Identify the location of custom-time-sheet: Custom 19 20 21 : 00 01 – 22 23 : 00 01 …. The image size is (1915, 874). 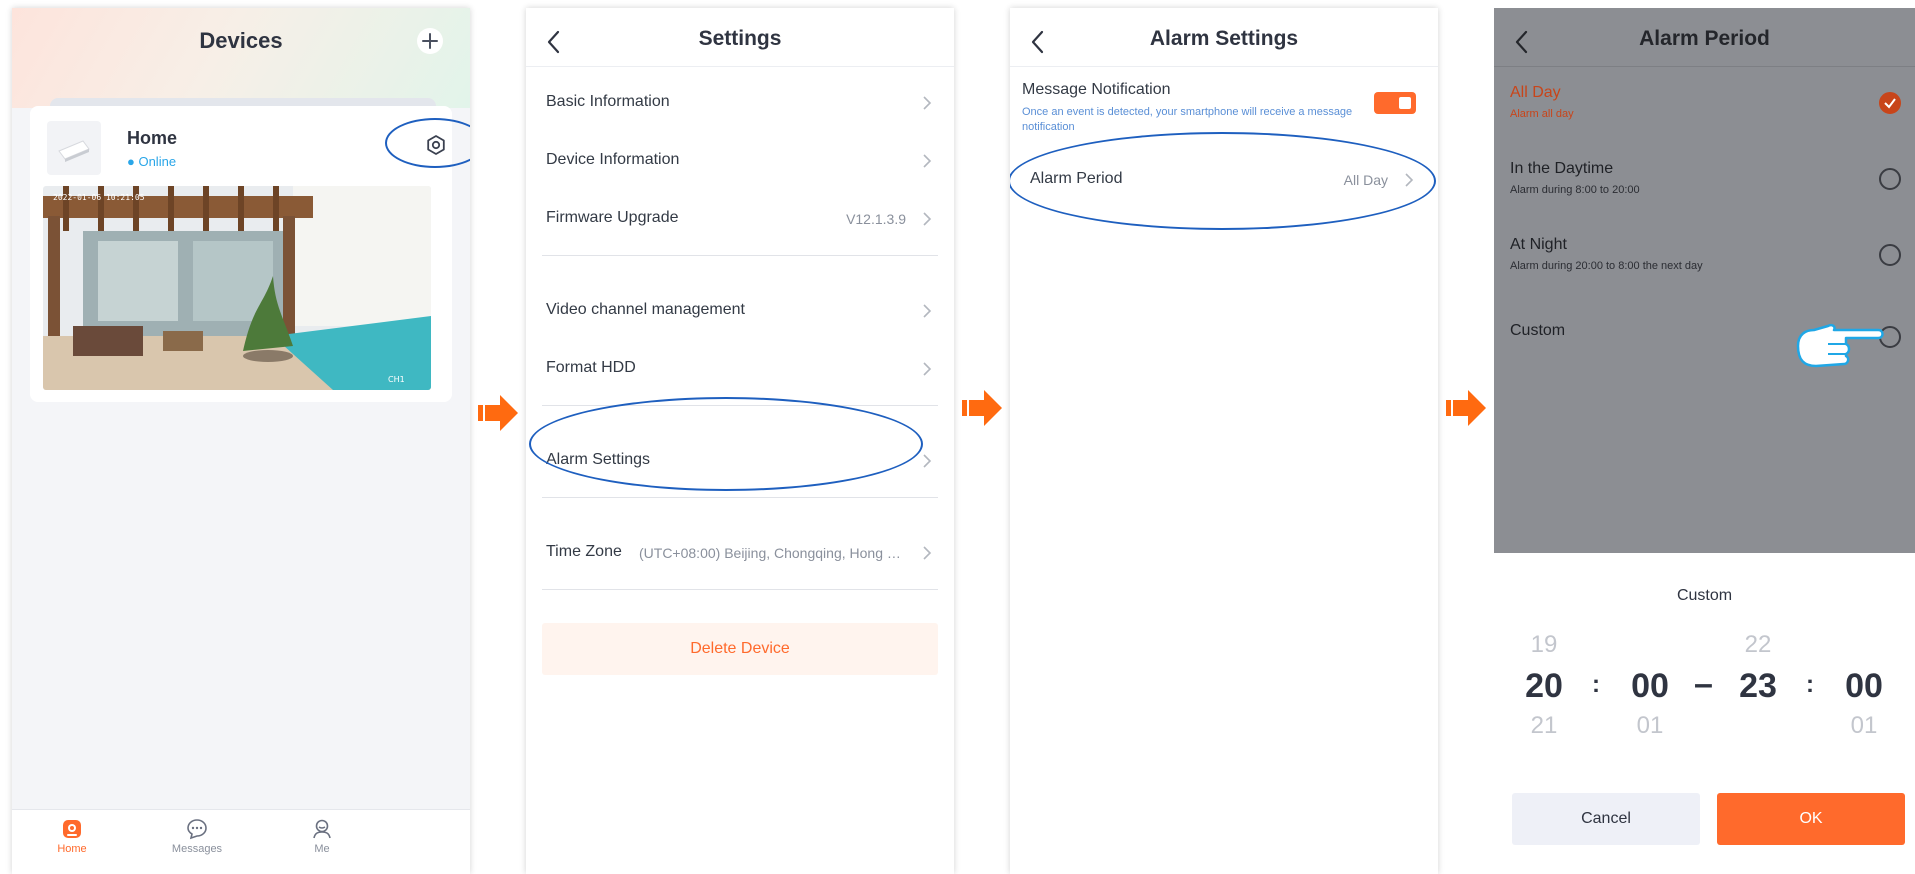
(1704, 713).